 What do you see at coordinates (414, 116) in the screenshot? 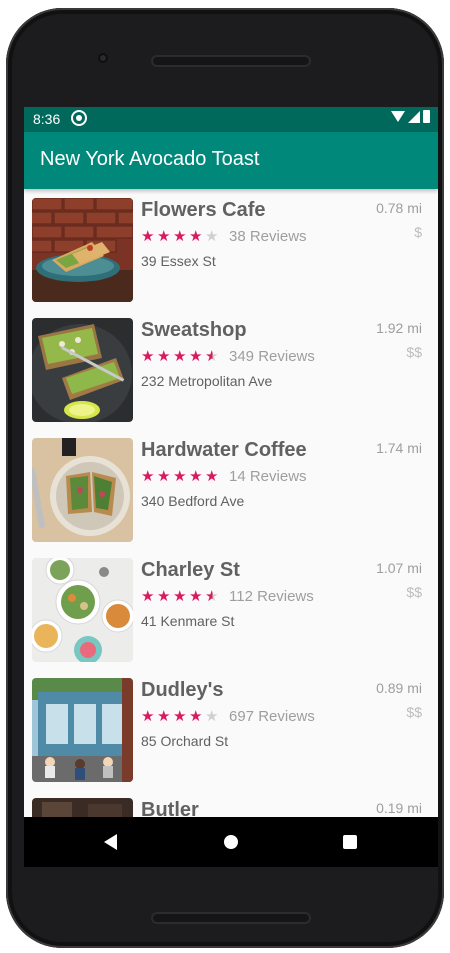
I see `signal-icon` at bounding box center [414, 116].